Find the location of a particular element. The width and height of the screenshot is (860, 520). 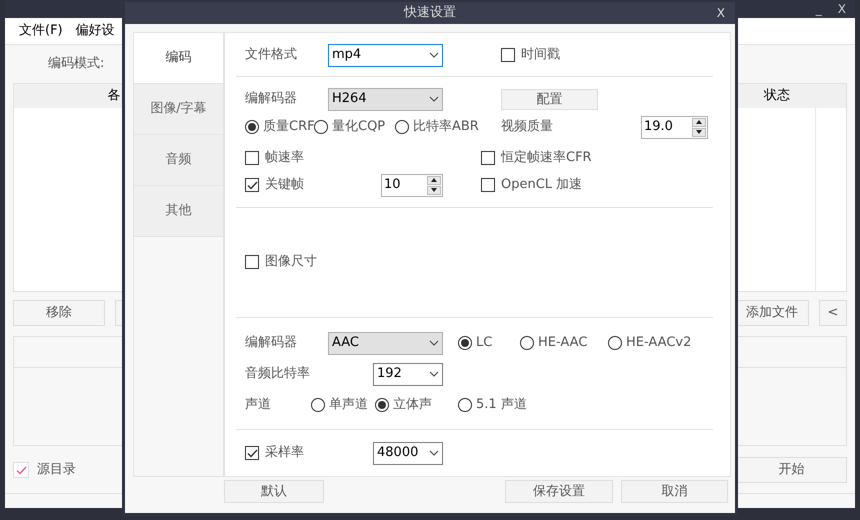

default-button: 默认 is located at coordinates (274, 491).